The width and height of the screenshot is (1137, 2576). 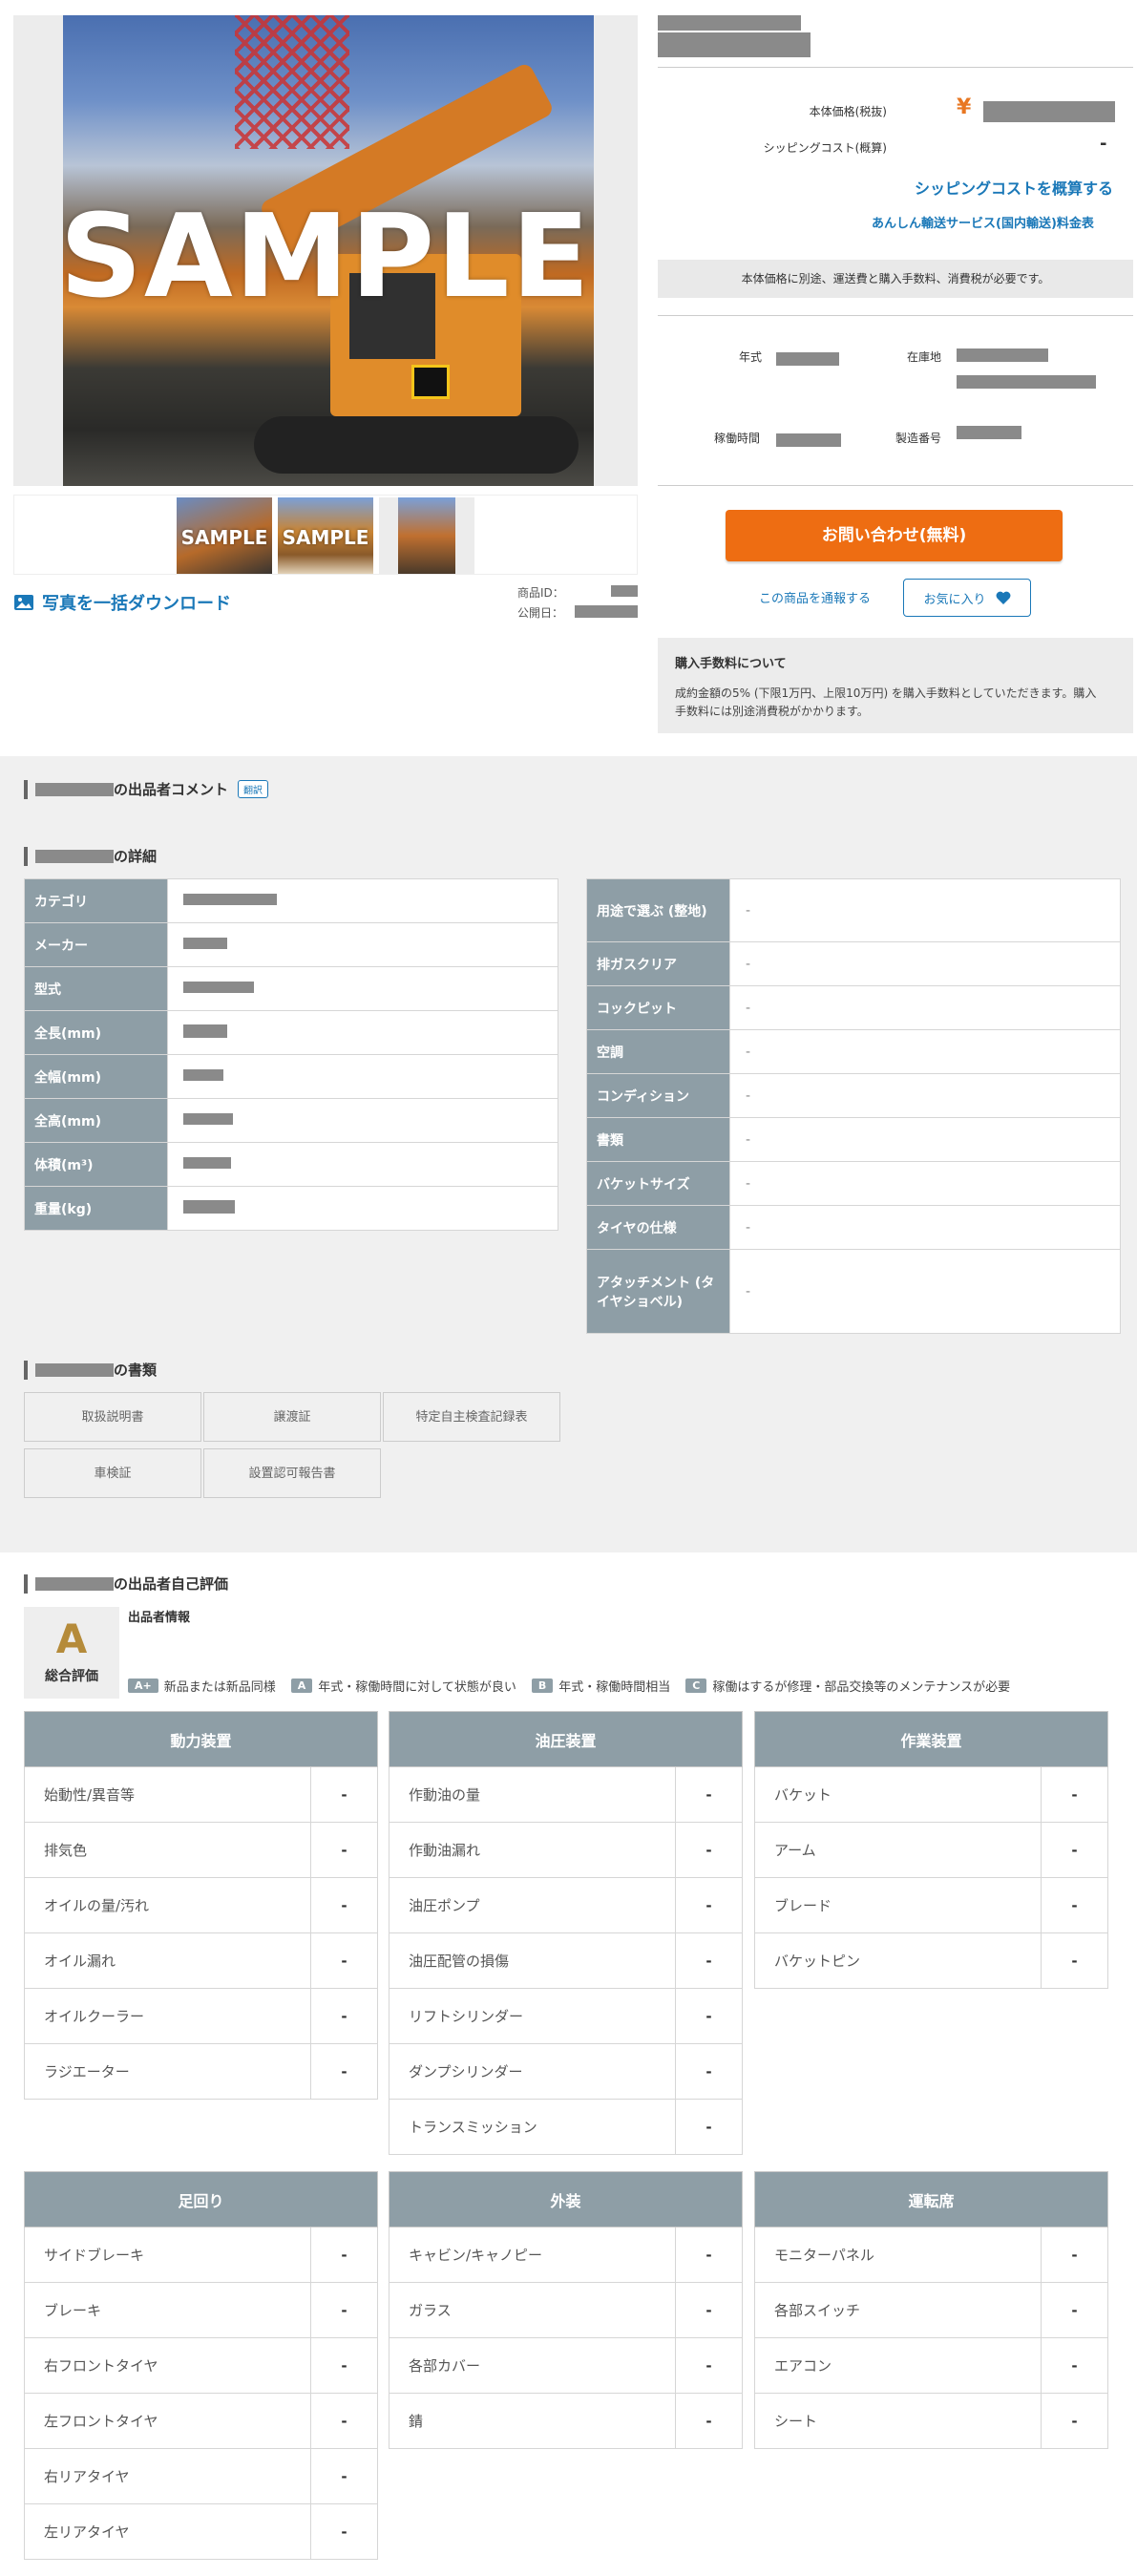 I want to click on item-id-label: 商品ID：, so click(x=540, y=593).